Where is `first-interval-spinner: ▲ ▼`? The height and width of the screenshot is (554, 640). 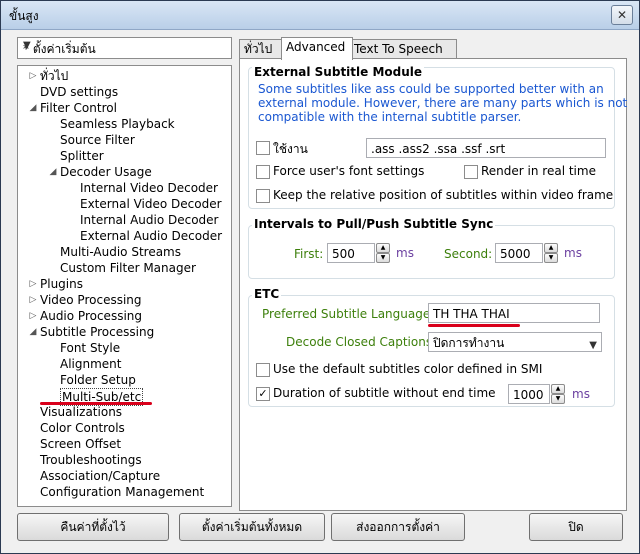 first-interval-spinner: ▲ ▼ is located at coordinates (383, 253).